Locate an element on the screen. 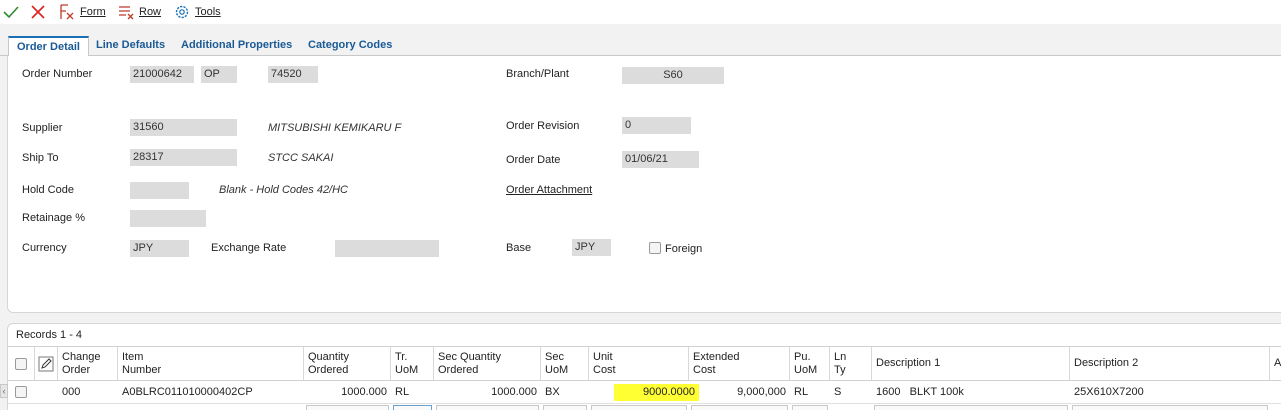 Image resolution: width=1281 pixels, height=410 pixels. tab-category-codes: Category Codes is located at coordinates (350, 46).